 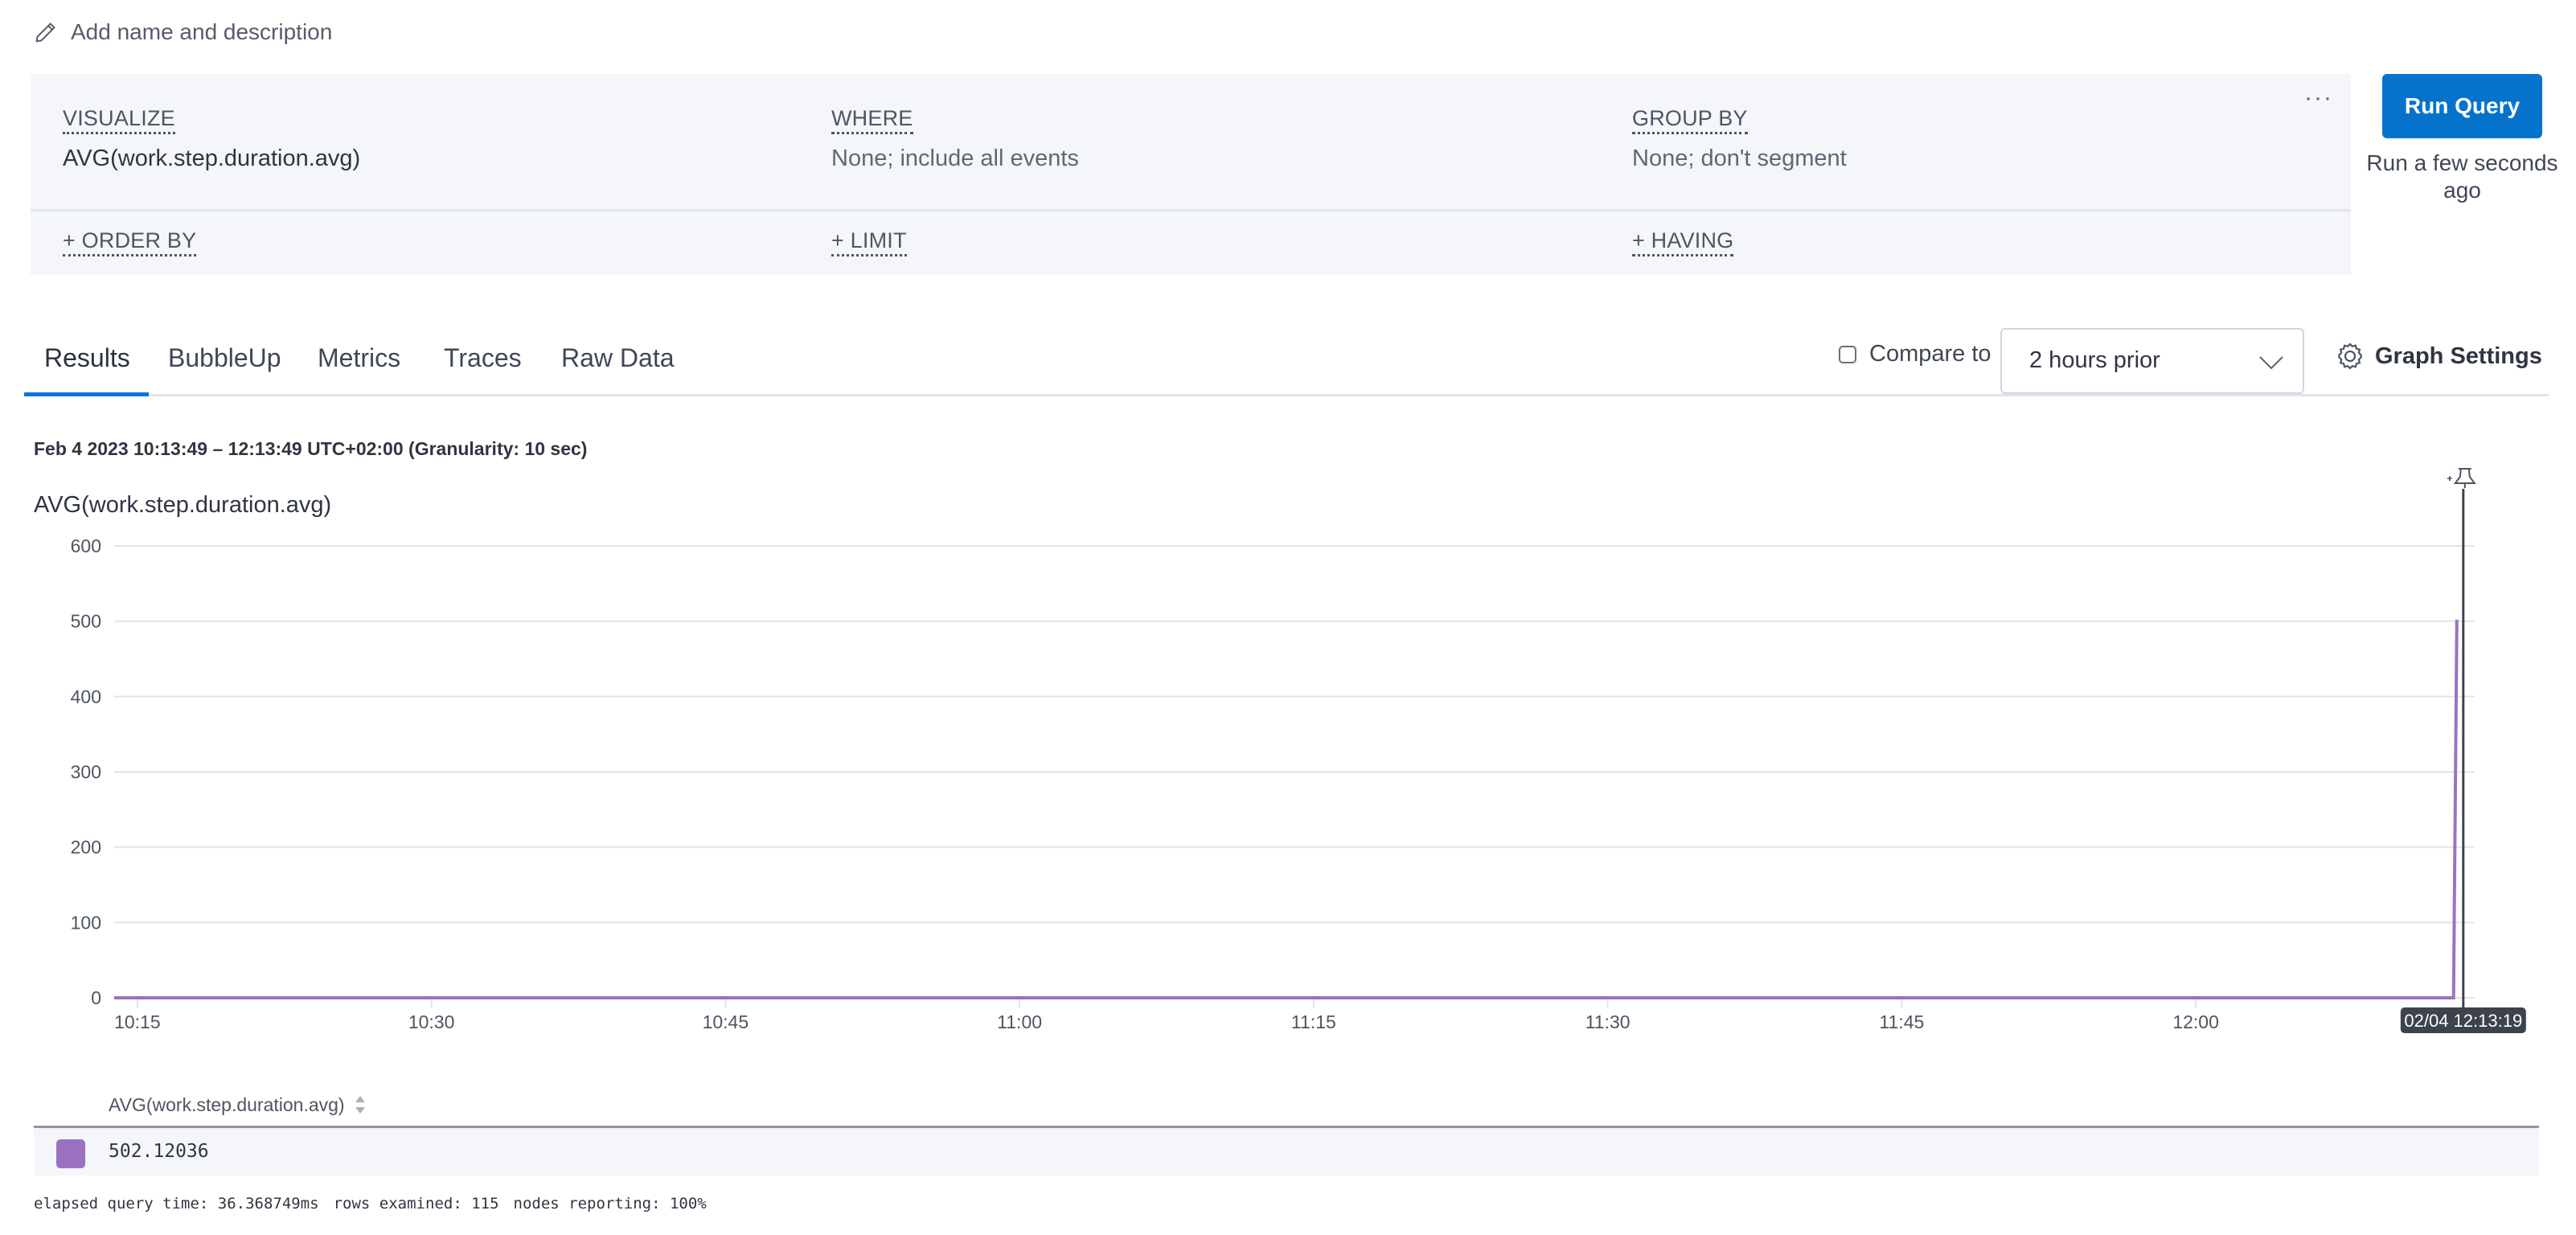 I want to click on chart-crosshair: 02/04 12:13:19, so click(x=2463, y=751).